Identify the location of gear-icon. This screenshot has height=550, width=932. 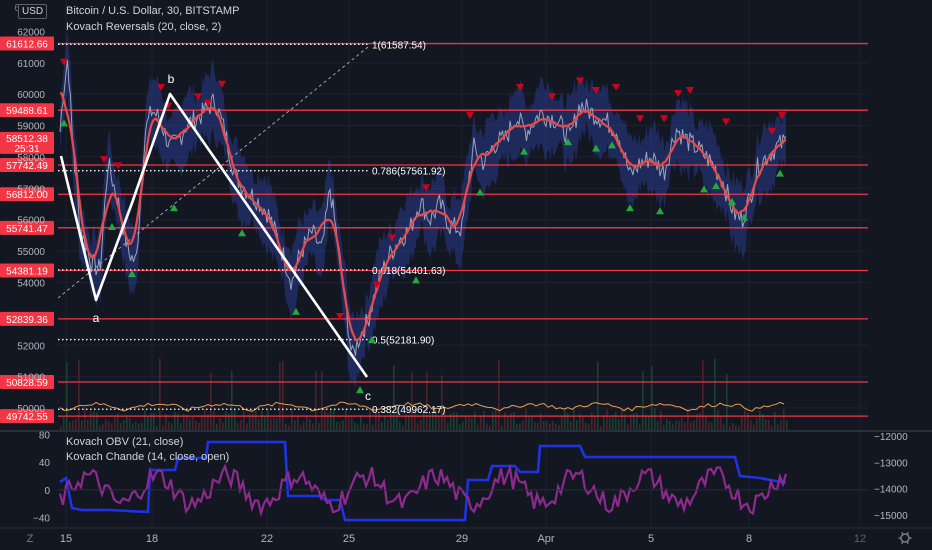
(905, 538).